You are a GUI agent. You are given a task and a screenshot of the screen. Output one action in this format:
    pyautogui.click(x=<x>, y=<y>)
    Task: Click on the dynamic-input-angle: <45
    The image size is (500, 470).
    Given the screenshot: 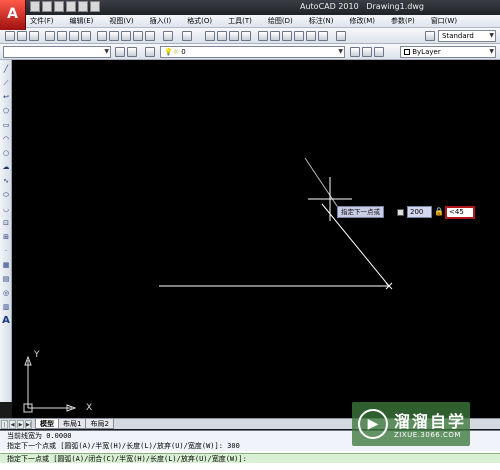 What is the action you would take?
    pyautogui.click(x=460, y=212)
    